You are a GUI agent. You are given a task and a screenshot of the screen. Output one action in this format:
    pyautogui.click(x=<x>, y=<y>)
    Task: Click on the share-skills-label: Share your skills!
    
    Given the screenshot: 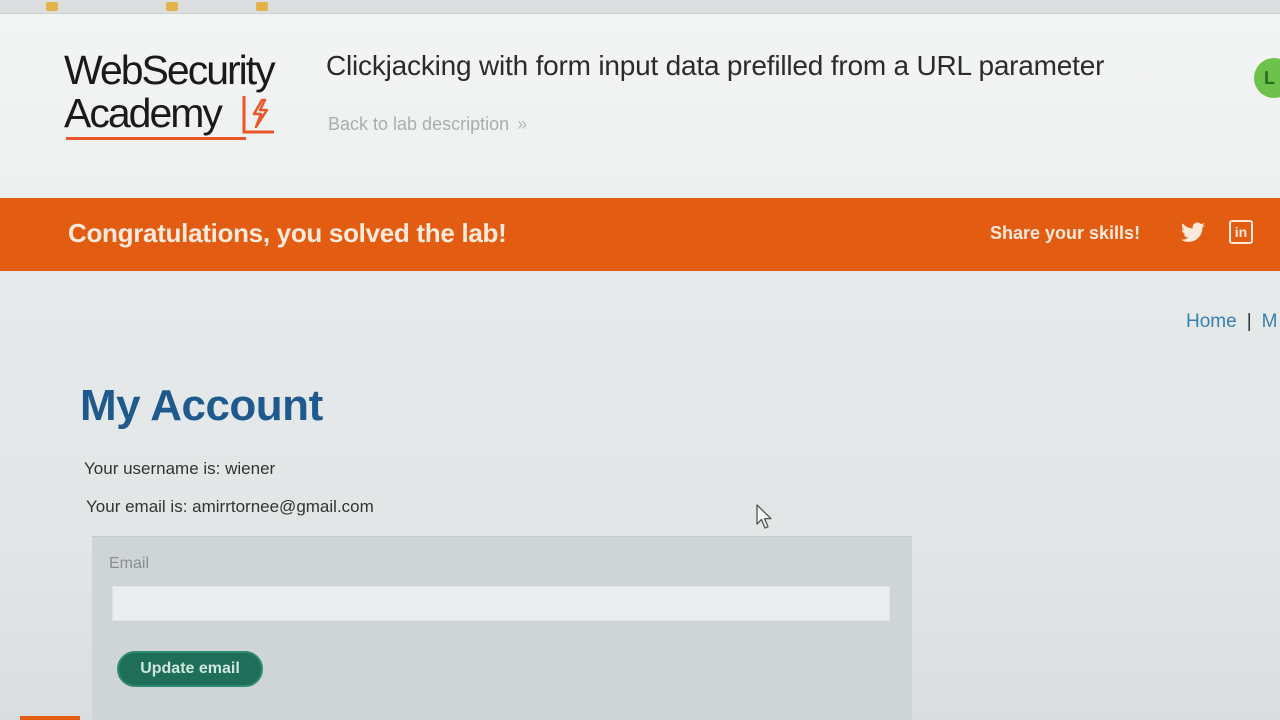 What is the action you would take?
    pyautogui.click(x=1065, y=233)
    